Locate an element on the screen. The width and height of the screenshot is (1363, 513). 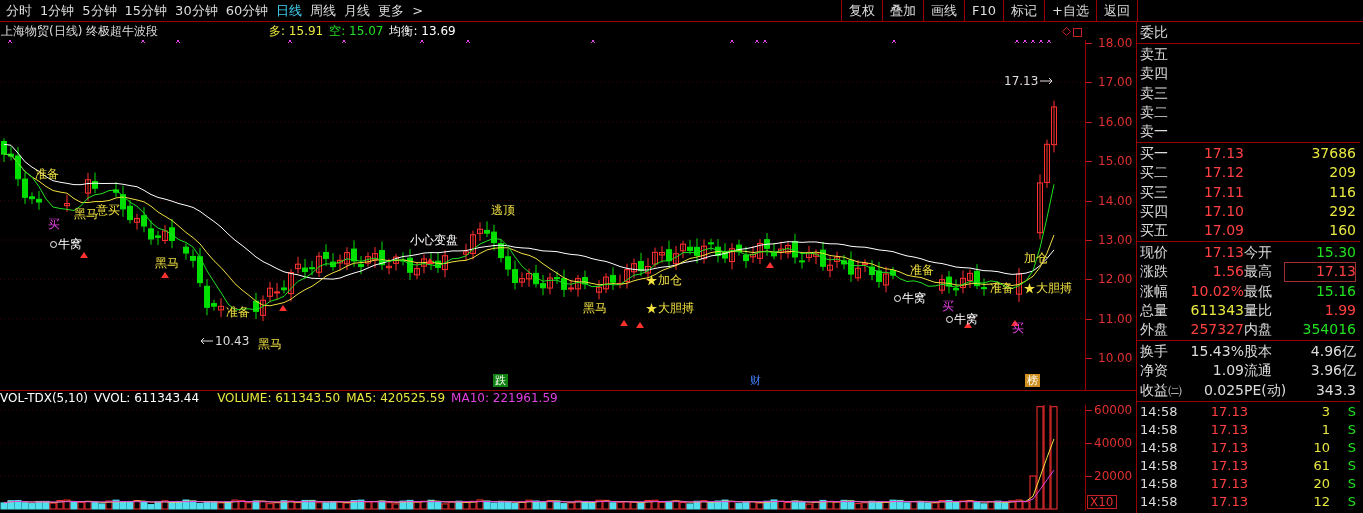
signal-label: 准备 is located at coordinates (922, 270).